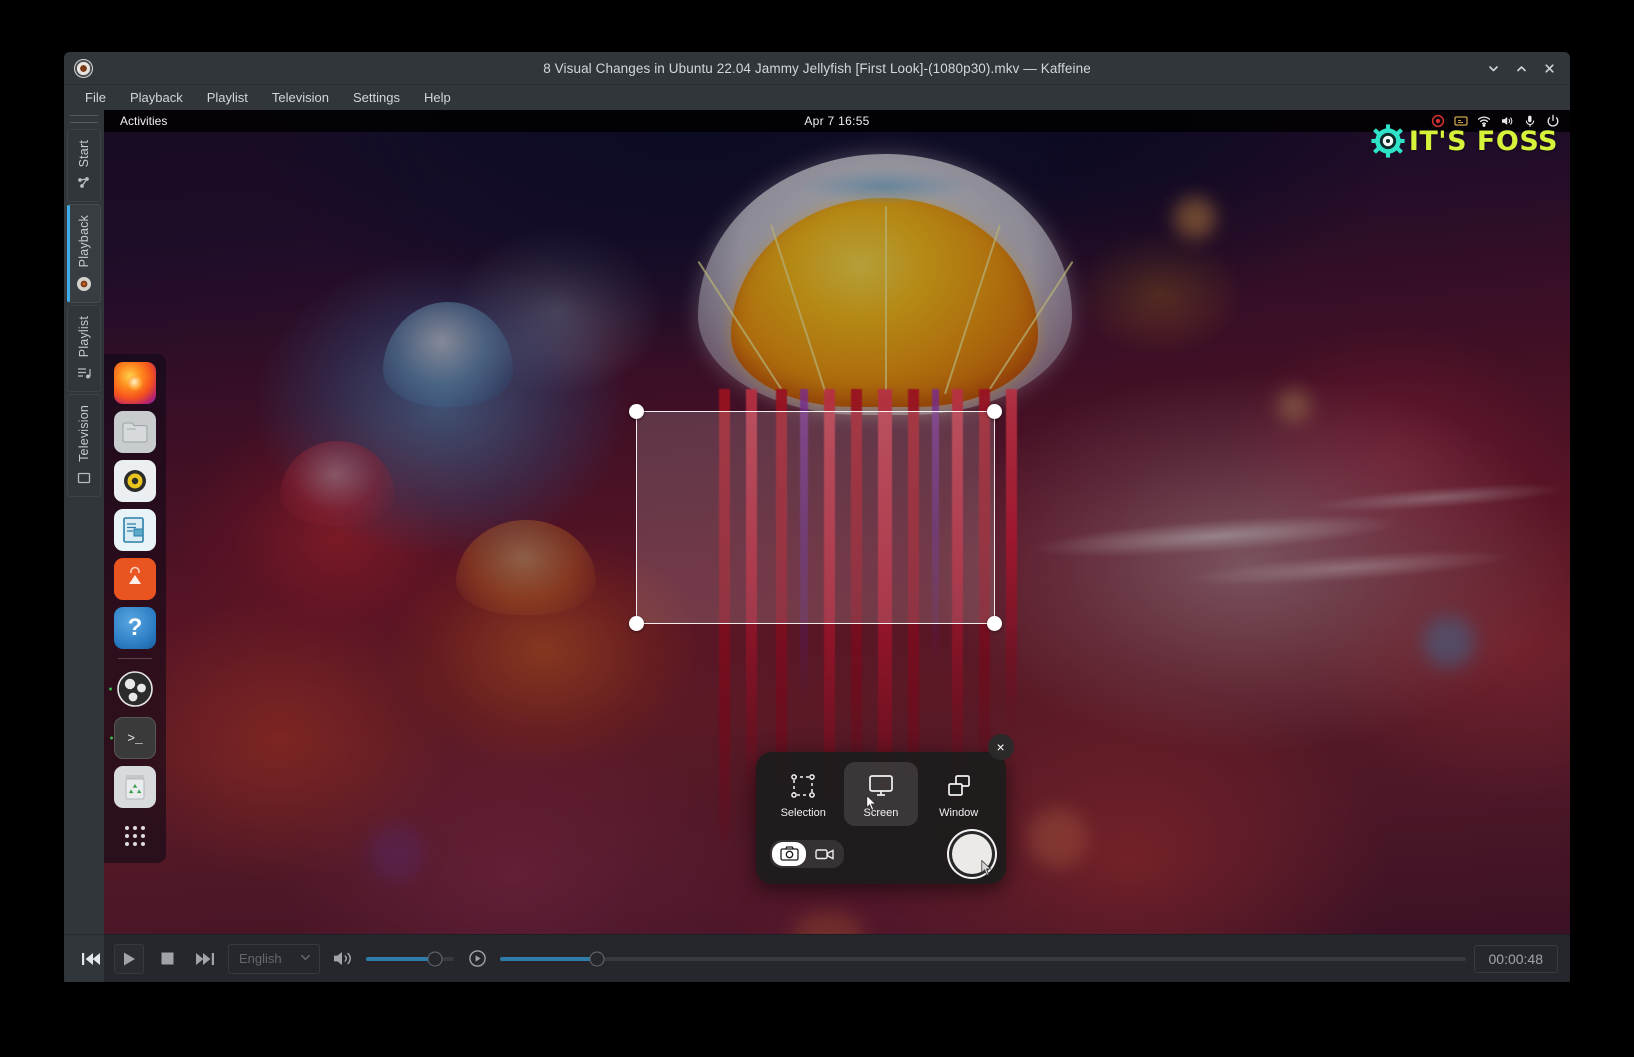 The height and width of the screenshot is (1057, 1634). What do you see at coordinates (376, 97) in the screenshot?
I see `menu-settings: Settings` at bounding box center [376, 97].